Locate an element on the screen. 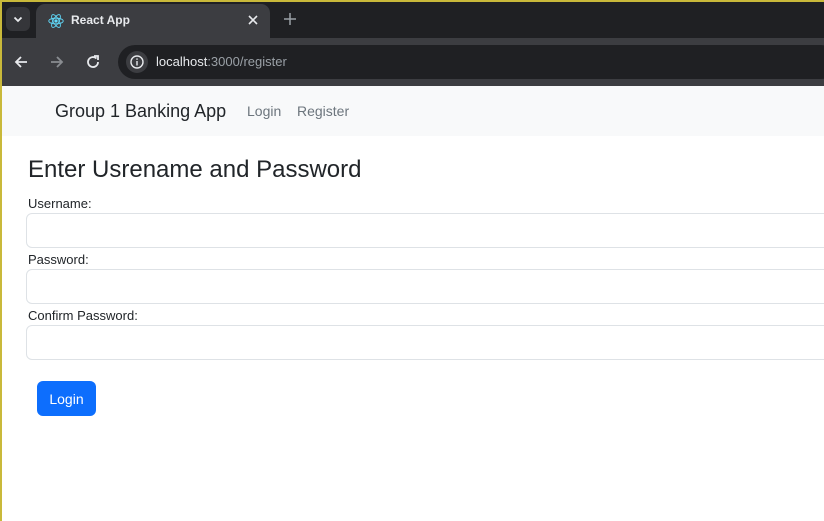  tab-close-button is located at coordinates (253, 20).